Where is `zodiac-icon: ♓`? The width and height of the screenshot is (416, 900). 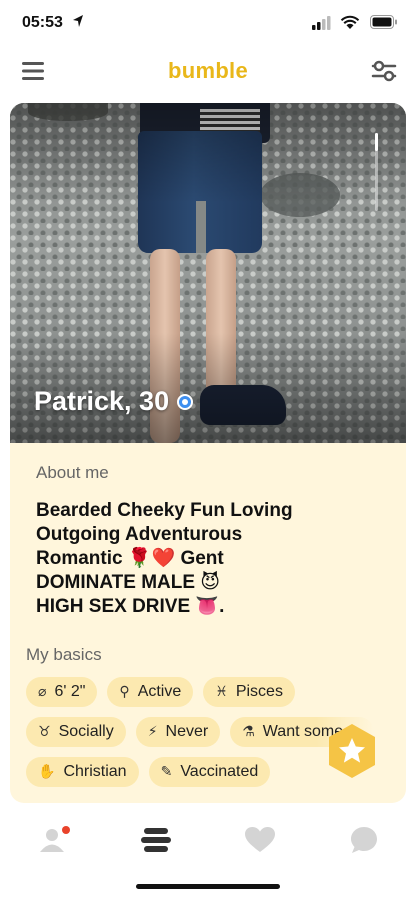
zodiac-icon: ♓ is located at coordinates (221, 692).